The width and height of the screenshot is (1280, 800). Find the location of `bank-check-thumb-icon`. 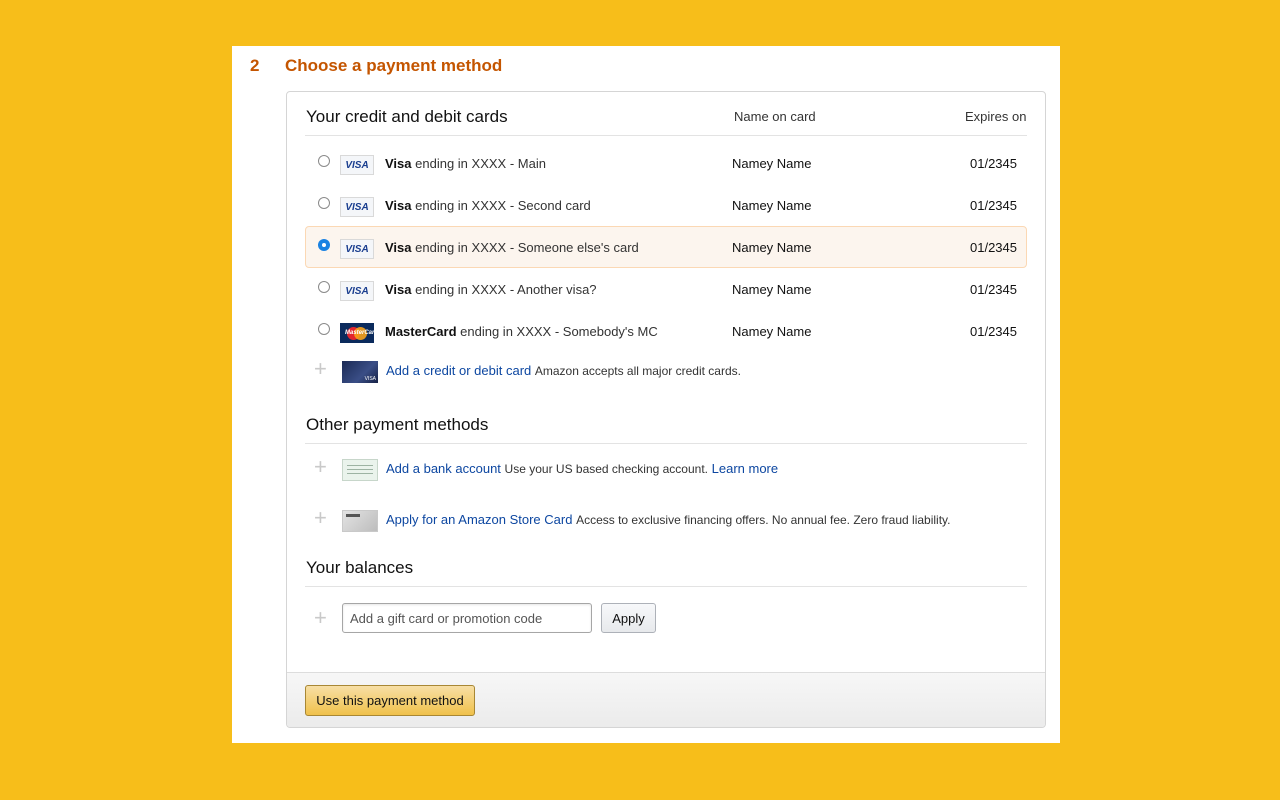

bank-check-thumb-icon is located at coordinates (360, 470).